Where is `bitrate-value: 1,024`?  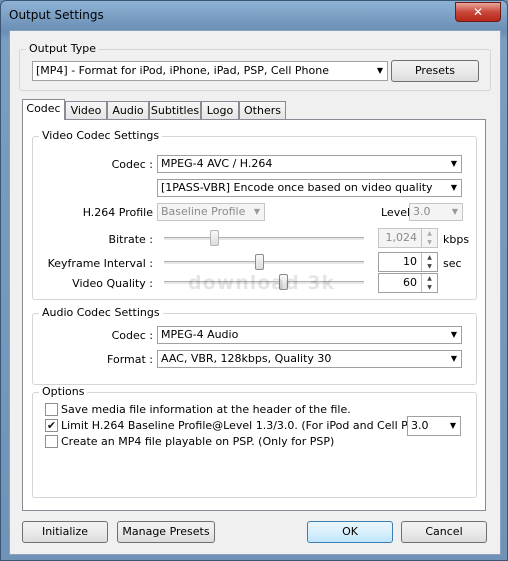 bitrate-value: 1,024 is located at coordinates (401, 237).